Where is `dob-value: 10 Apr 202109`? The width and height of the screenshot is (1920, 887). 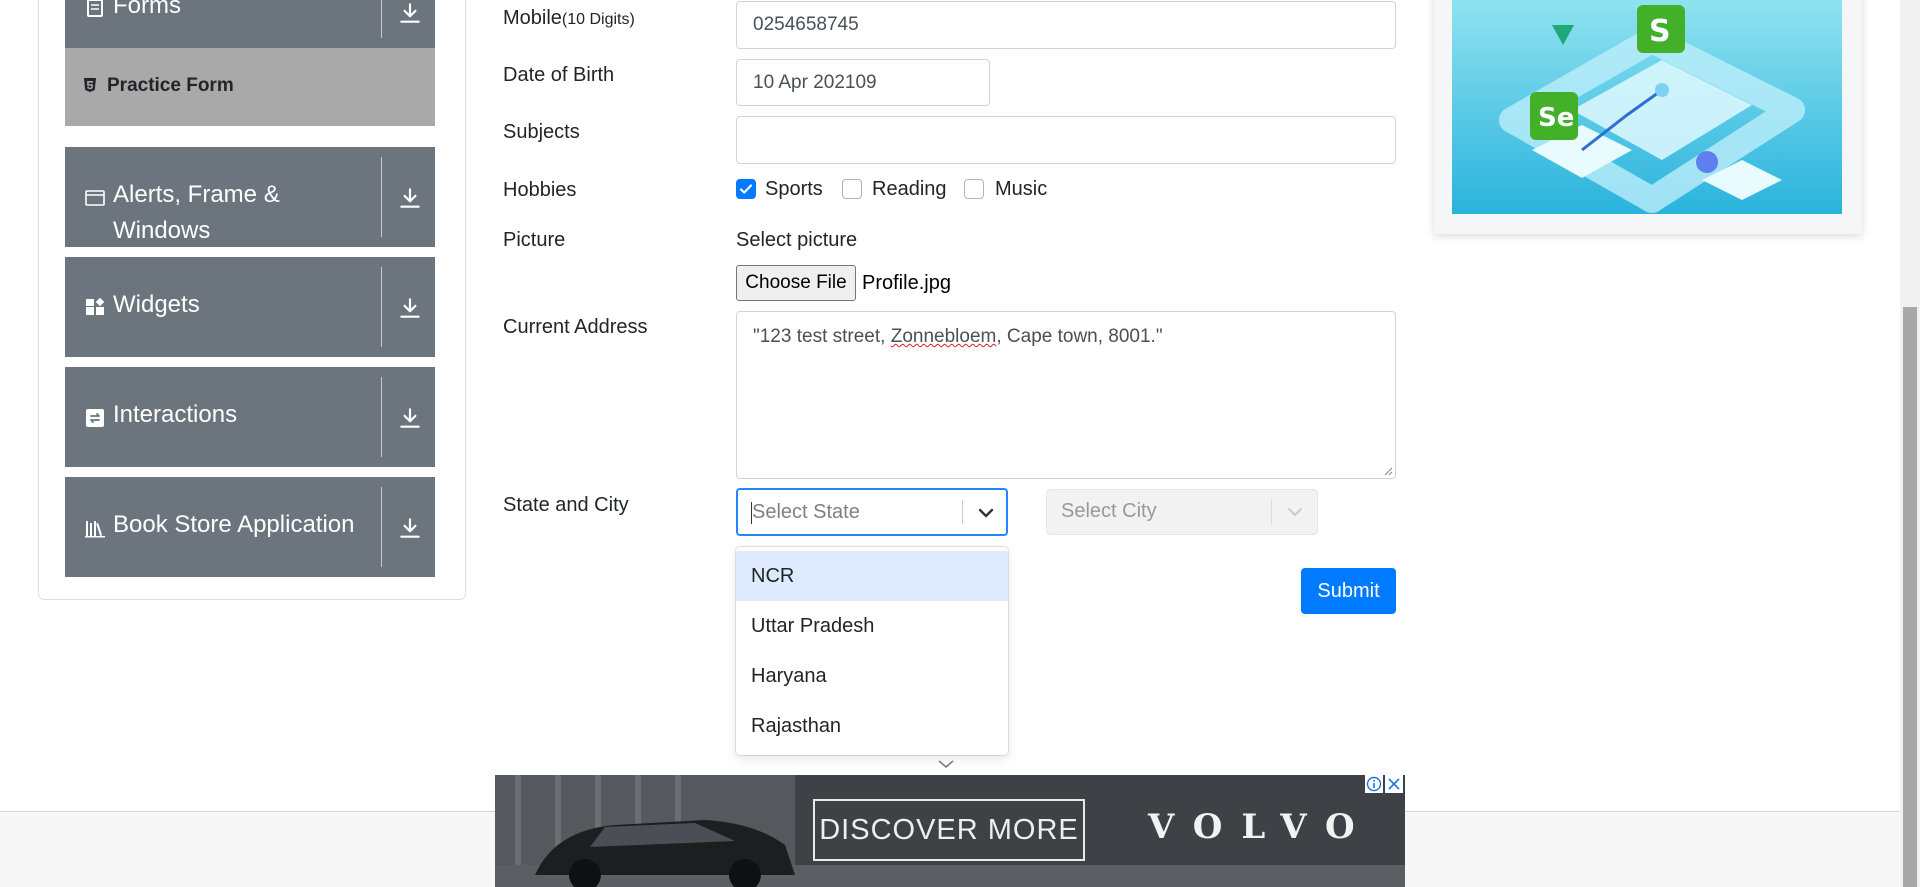
dob-value: 10 Apr 202109 is located at coordinates (815, 82).